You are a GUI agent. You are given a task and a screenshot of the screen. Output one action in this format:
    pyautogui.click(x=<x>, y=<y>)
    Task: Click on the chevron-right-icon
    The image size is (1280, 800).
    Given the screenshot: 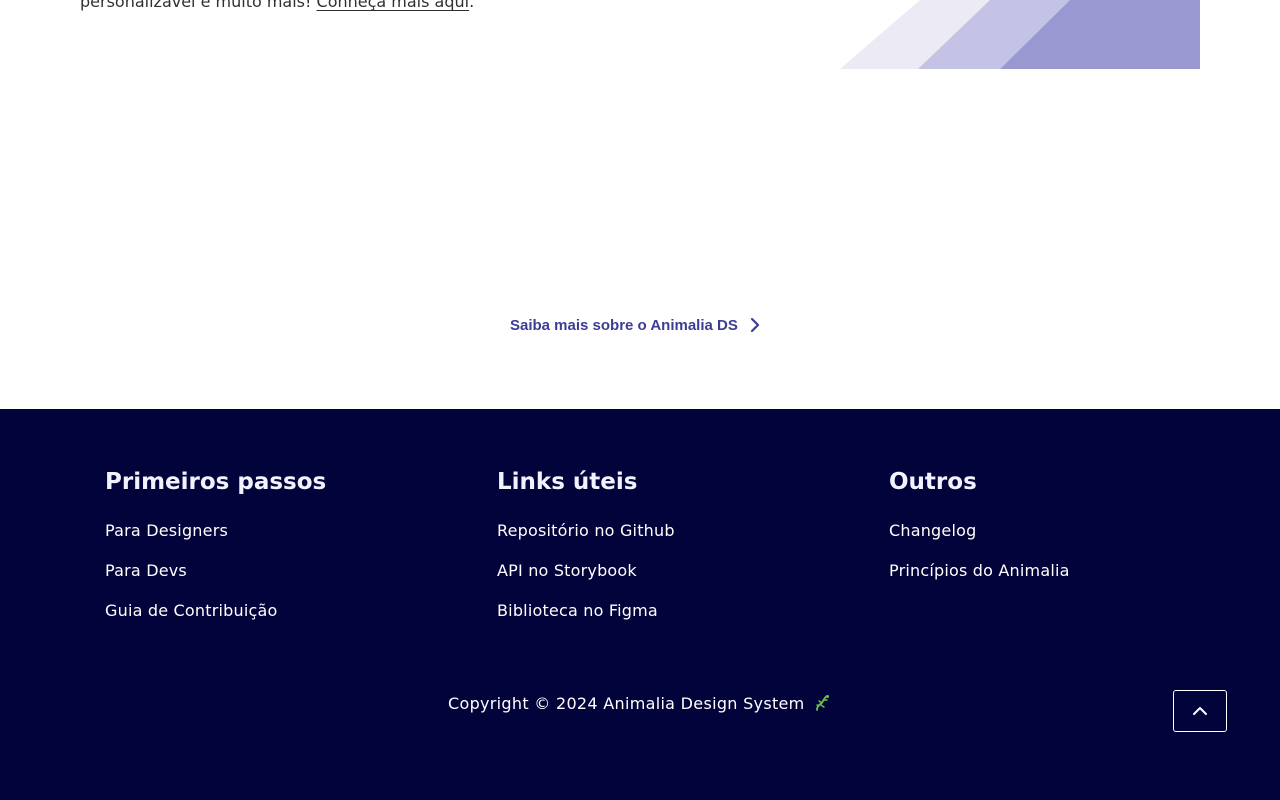 What is the action you would take?
    pyautogui.click(x=754, y=325)
    